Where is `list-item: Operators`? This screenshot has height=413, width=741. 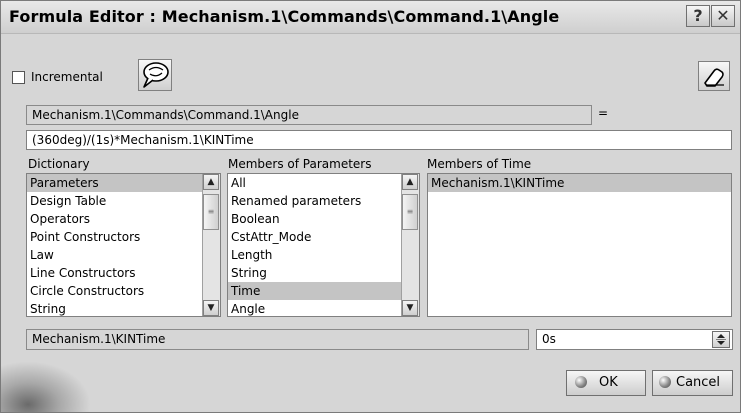
list-item: Operators is located at coordinates (123, 219).